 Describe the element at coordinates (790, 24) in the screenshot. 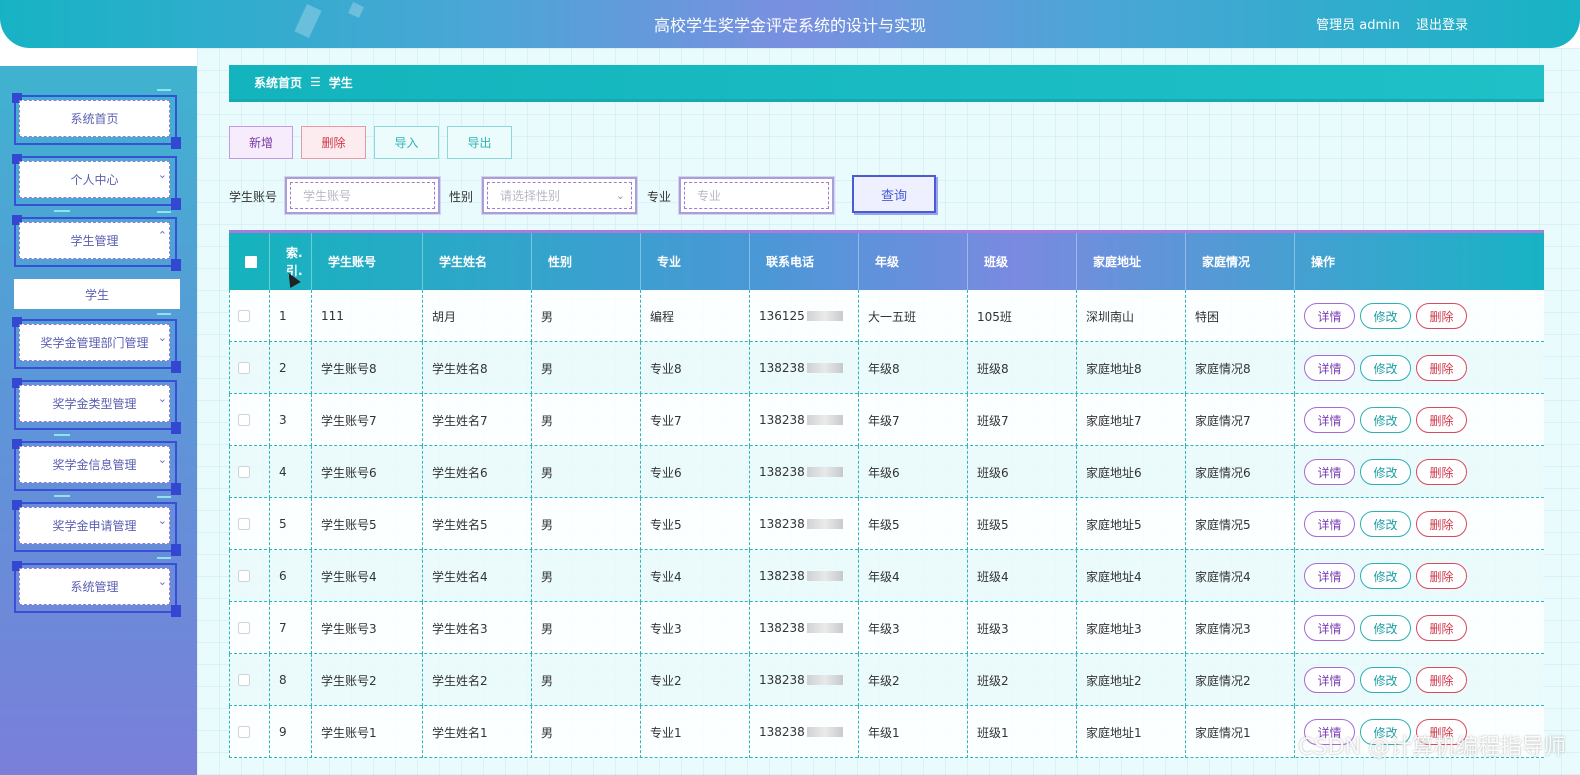

I see `top-header: 高校学生奖学金评定系统的设计与实现 管理员 admin 退出登录` at that location.